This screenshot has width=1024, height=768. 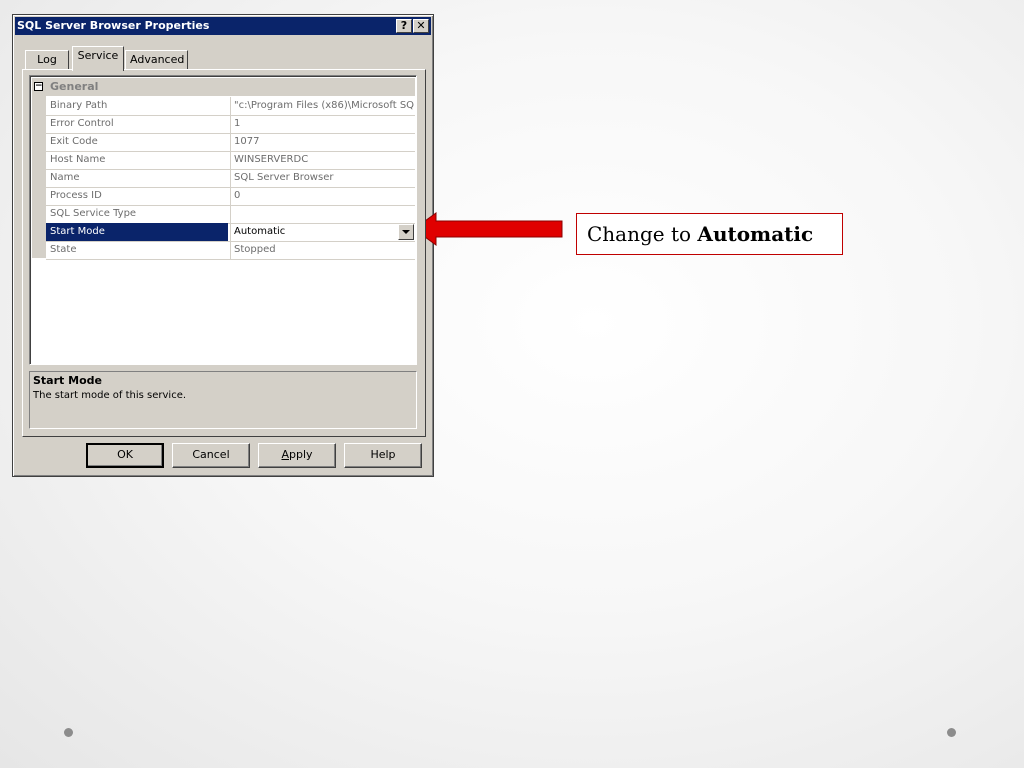 What do you see at coordinates (93, 213) in the screenshot?
I see `property-name: SQL Service Type` at bounding box center [93, 213].